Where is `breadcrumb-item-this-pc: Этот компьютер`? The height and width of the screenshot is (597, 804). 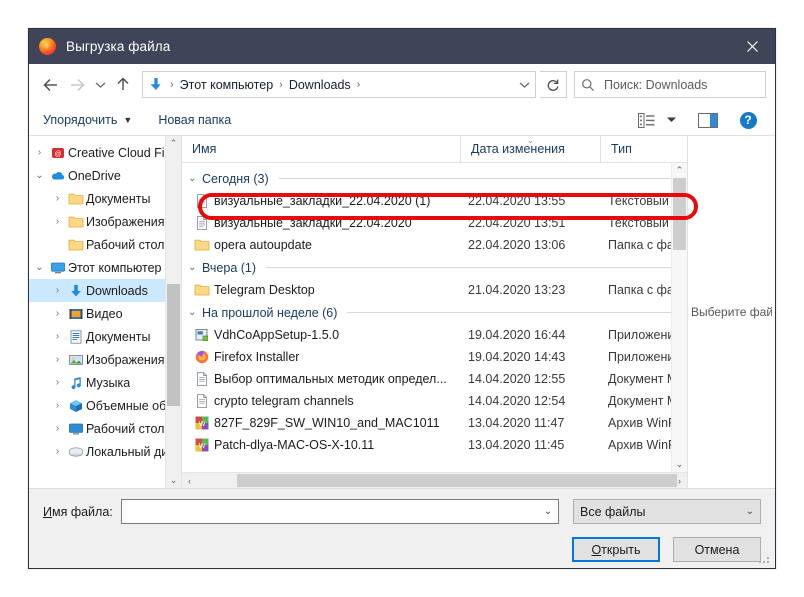 breadcrumb-item-this-pc: Этот компьютер is located at coordinates (226, 85).